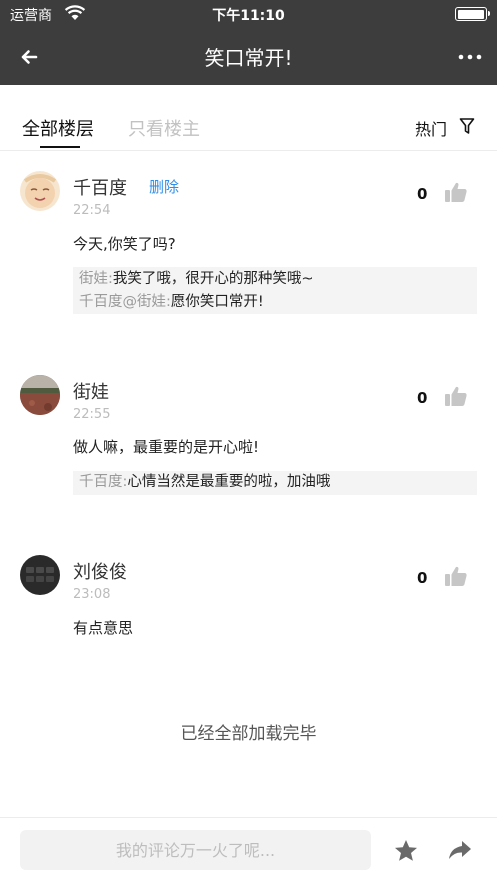  Describe the element at coordinates (195, 850) in the screenshot. I see `comment-input` at that location.